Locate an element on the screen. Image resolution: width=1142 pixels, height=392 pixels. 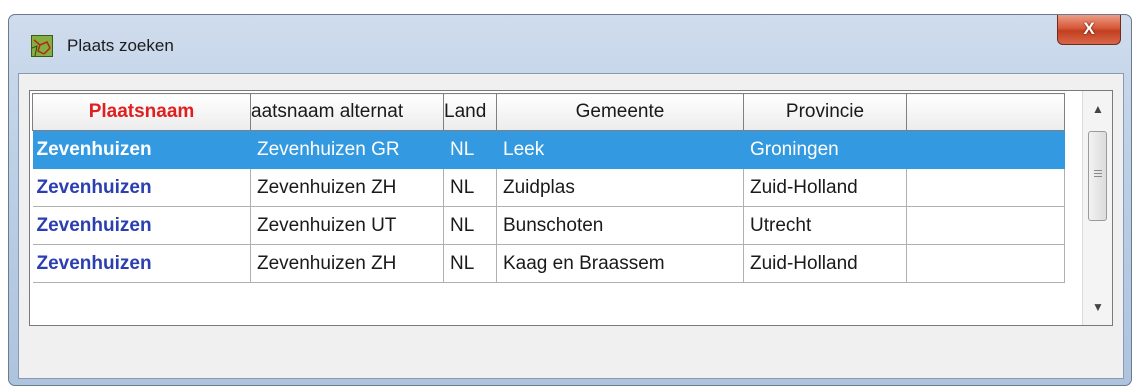
cell-alternatief: Zevenhuizen UT is located at coordinates (347, 225).